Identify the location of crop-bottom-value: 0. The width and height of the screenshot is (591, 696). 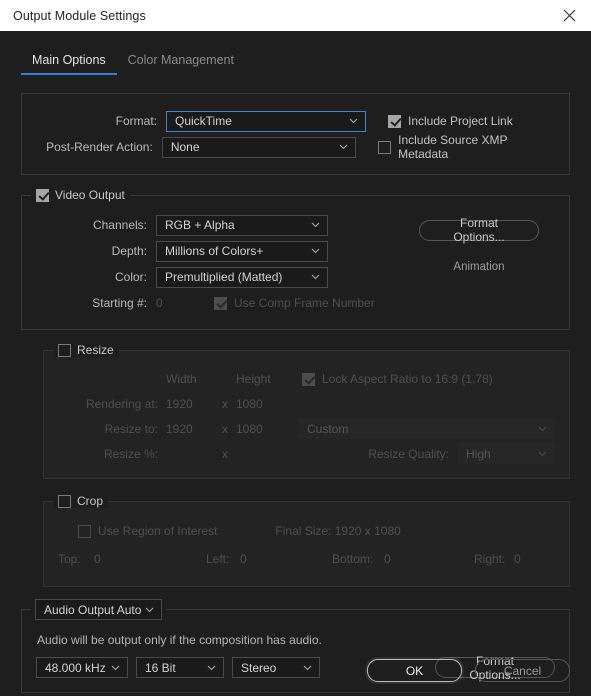
(387, 559).